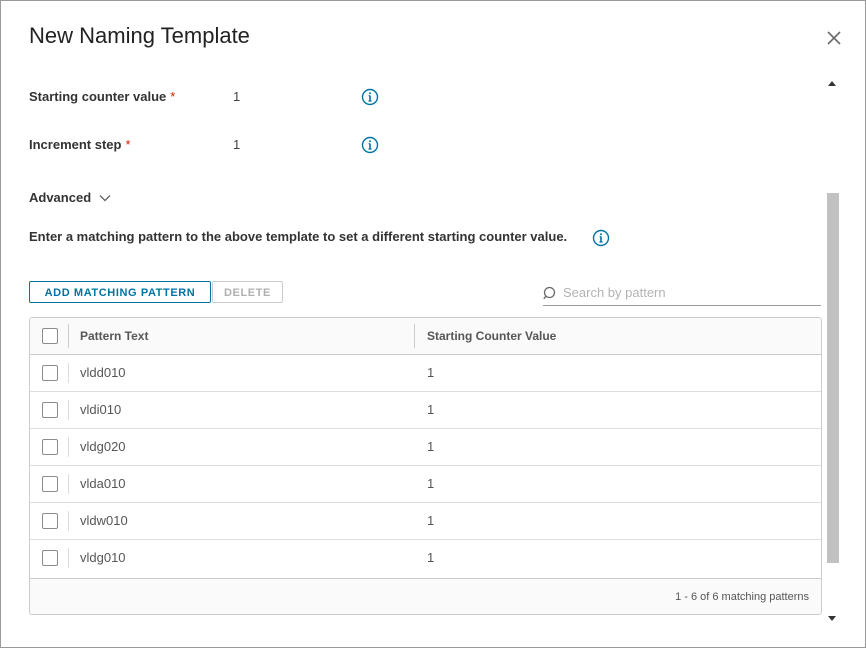  What do you see at coordinates (832, 618) in the screenshot?
I see `scroll-down-arrow-icon` at bounding box center [832, 618].